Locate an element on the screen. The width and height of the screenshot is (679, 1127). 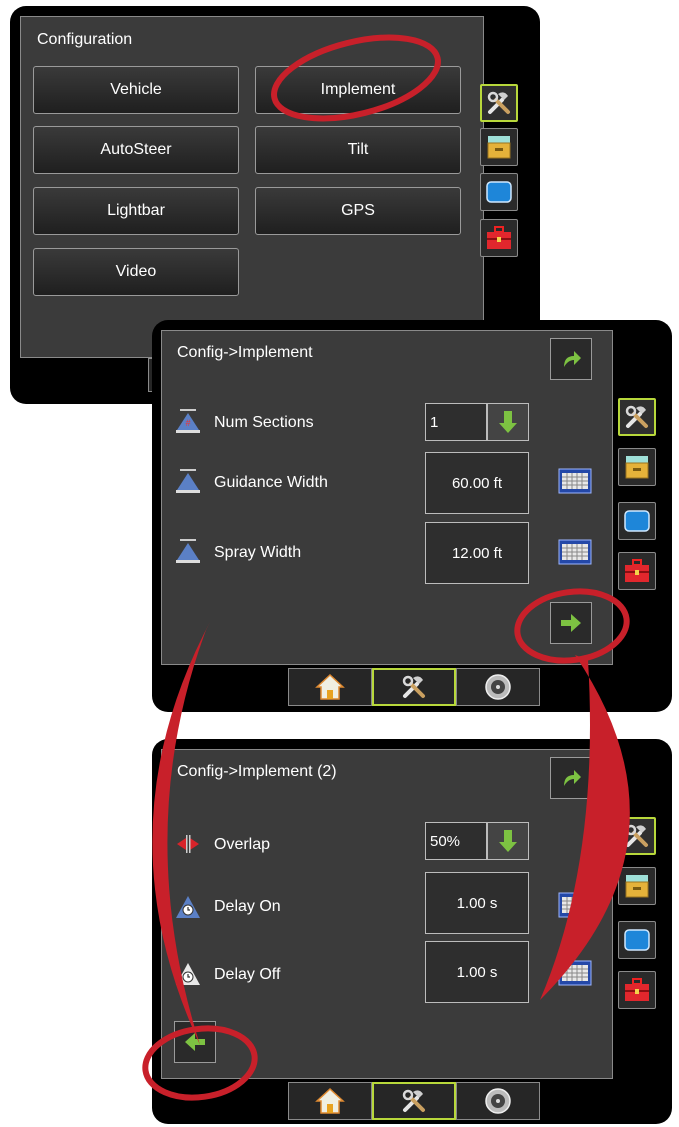
arrow-right-icon is located at coordinates (571, 623).